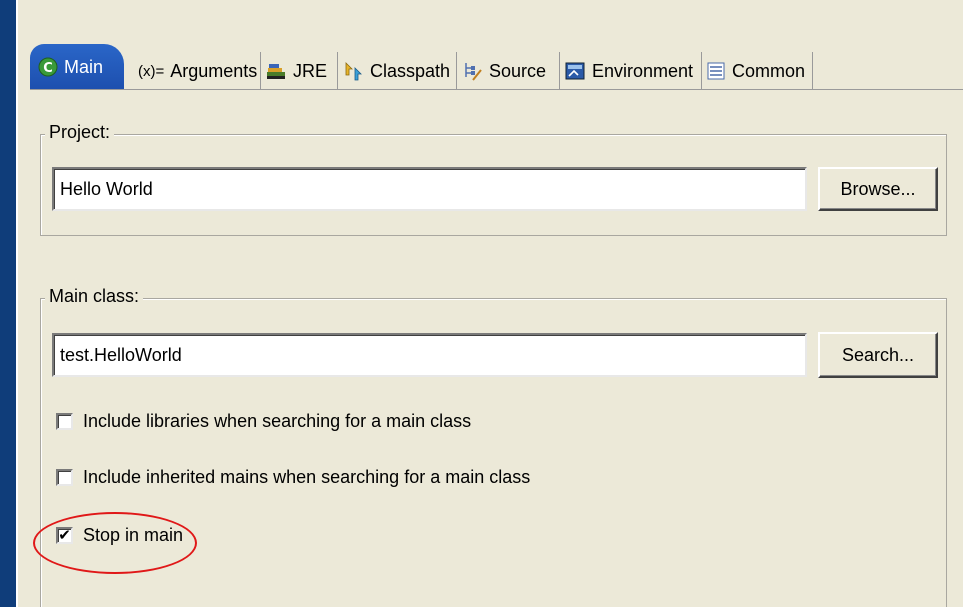  Describe the element at coordinates (151, 71) in the screenshot. I see `variable-x-icon: (x)=` at that location.